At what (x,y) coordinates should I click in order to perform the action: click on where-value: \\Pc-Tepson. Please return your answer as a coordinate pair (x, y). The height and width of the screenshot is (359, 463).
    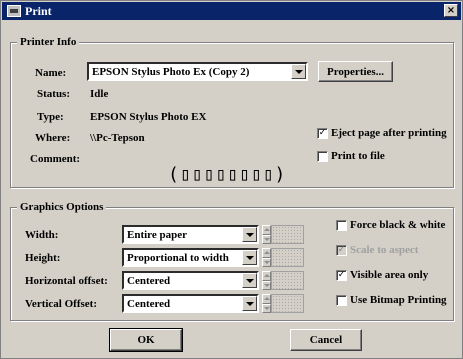
    Looking at the image, I should click on (117, 138).